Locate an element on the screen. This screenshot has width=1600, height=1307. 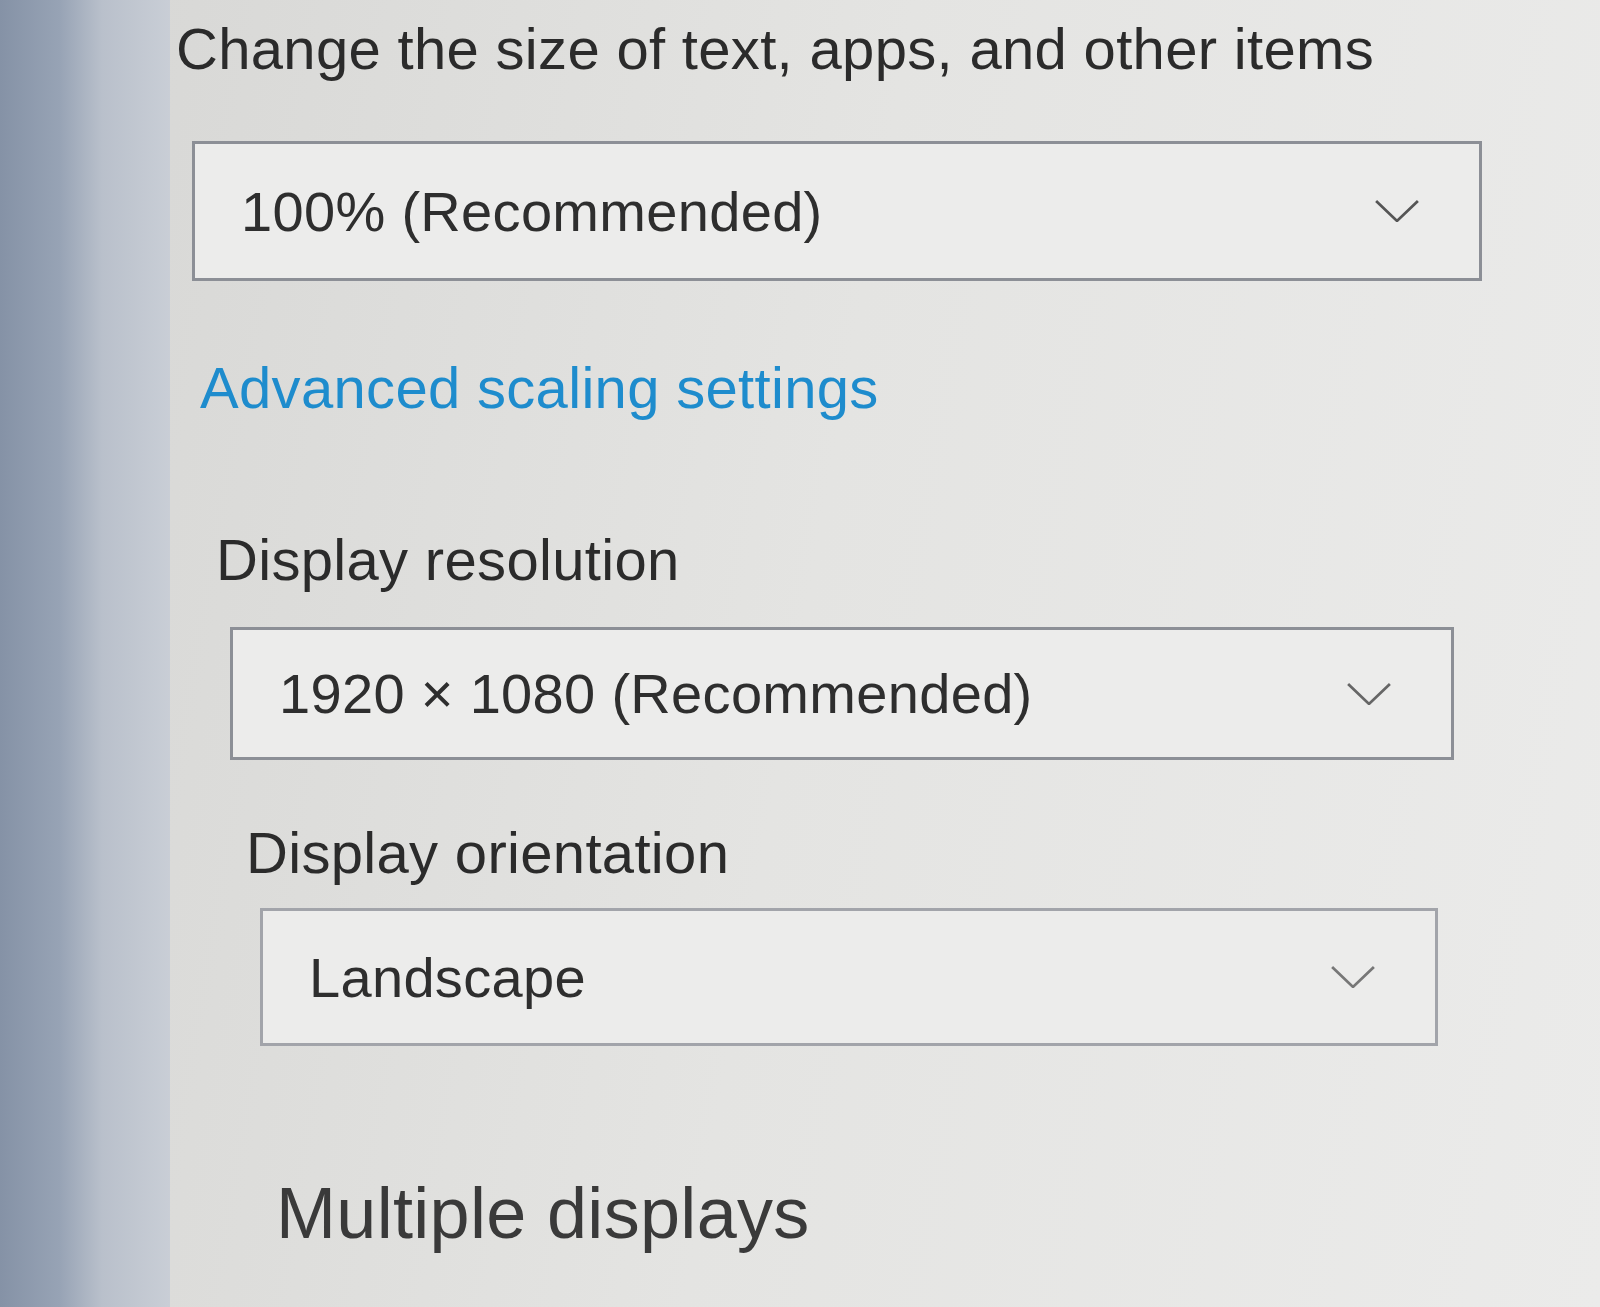
resolution-dropdown: 1920 × 1080 (Recommended) is located at coordinates (842, 693).